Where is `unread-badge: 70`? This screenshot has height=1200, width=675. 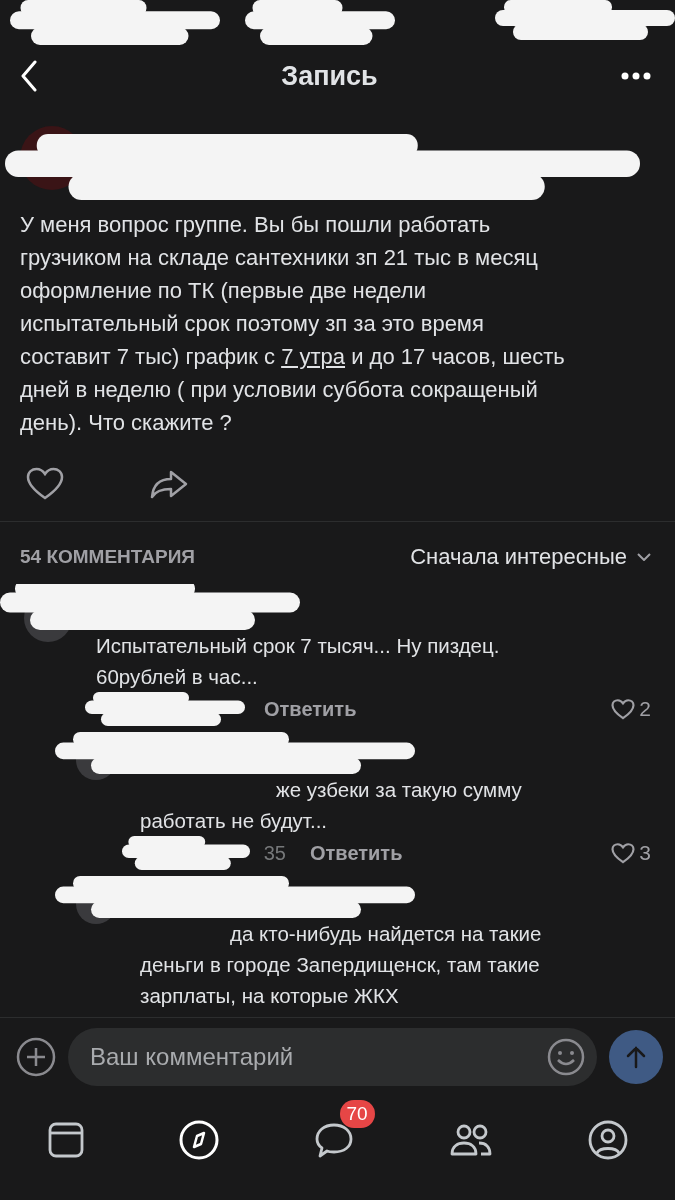 unread-badge: 70 is located at coordinates (357, 1114).